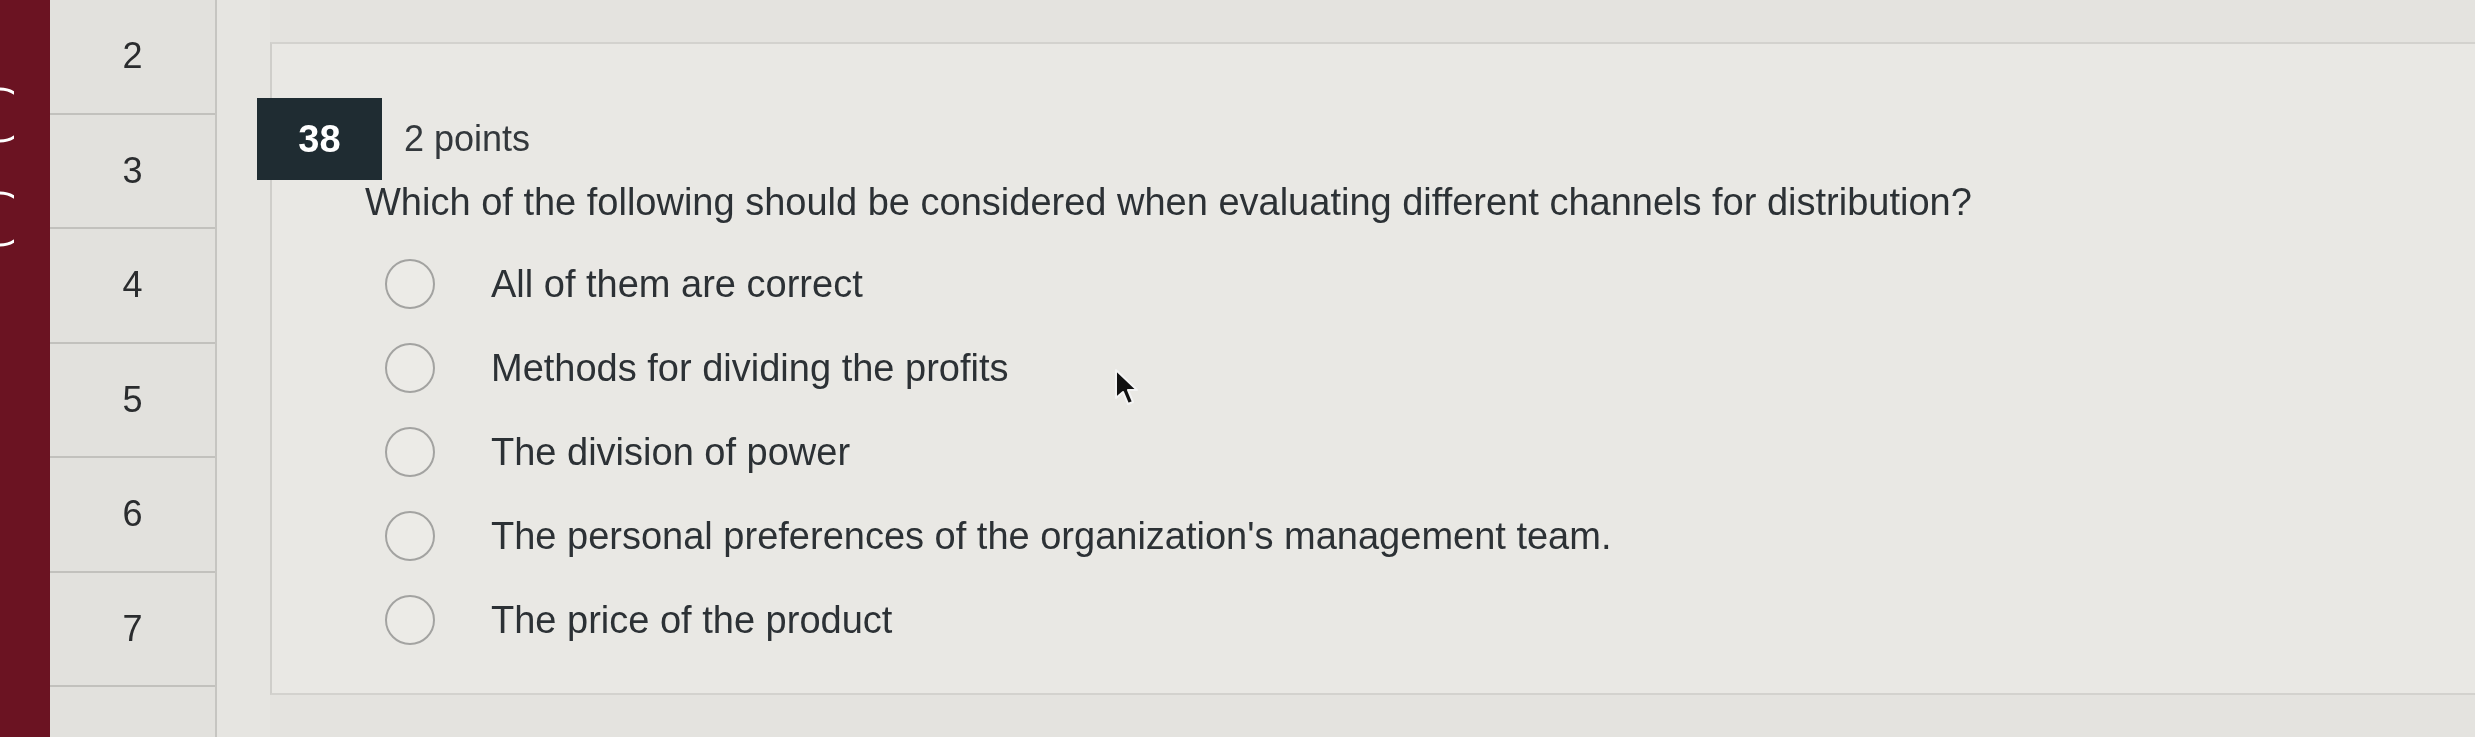 This screenshot has width=2475, height=737. I want to click on question-nav-item: 5, so click(132, 400).